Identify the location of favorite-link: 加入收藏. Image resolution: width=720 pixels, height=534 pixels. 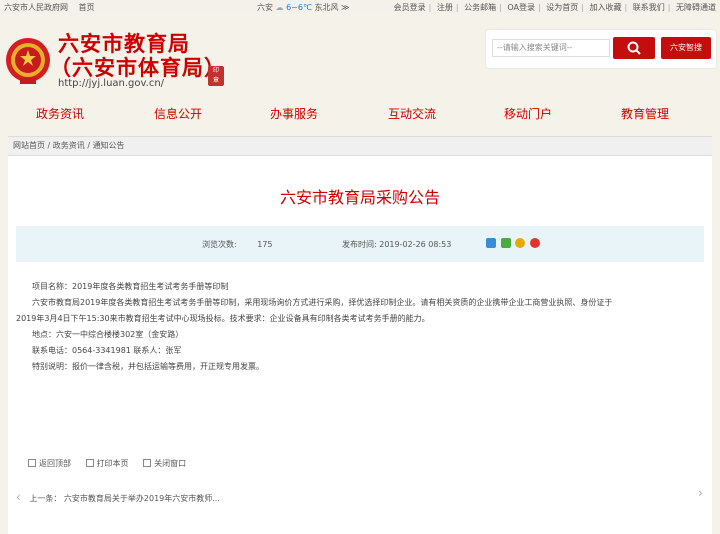
(606, 7).